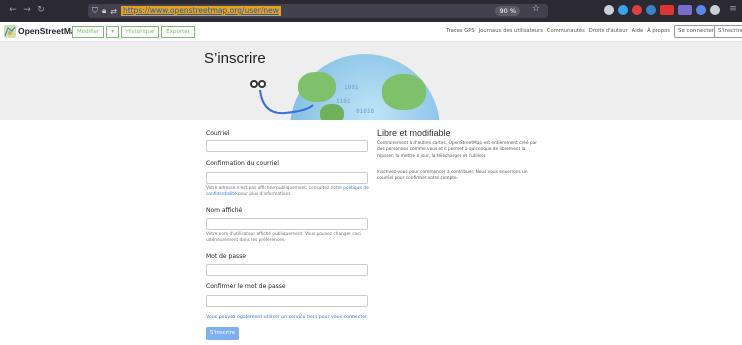 This screenshot has height=345, width=742. What do you see at coordinates (287, 224) in the screenshot?
I see `display-name-field` at bounding box center [287, 224].